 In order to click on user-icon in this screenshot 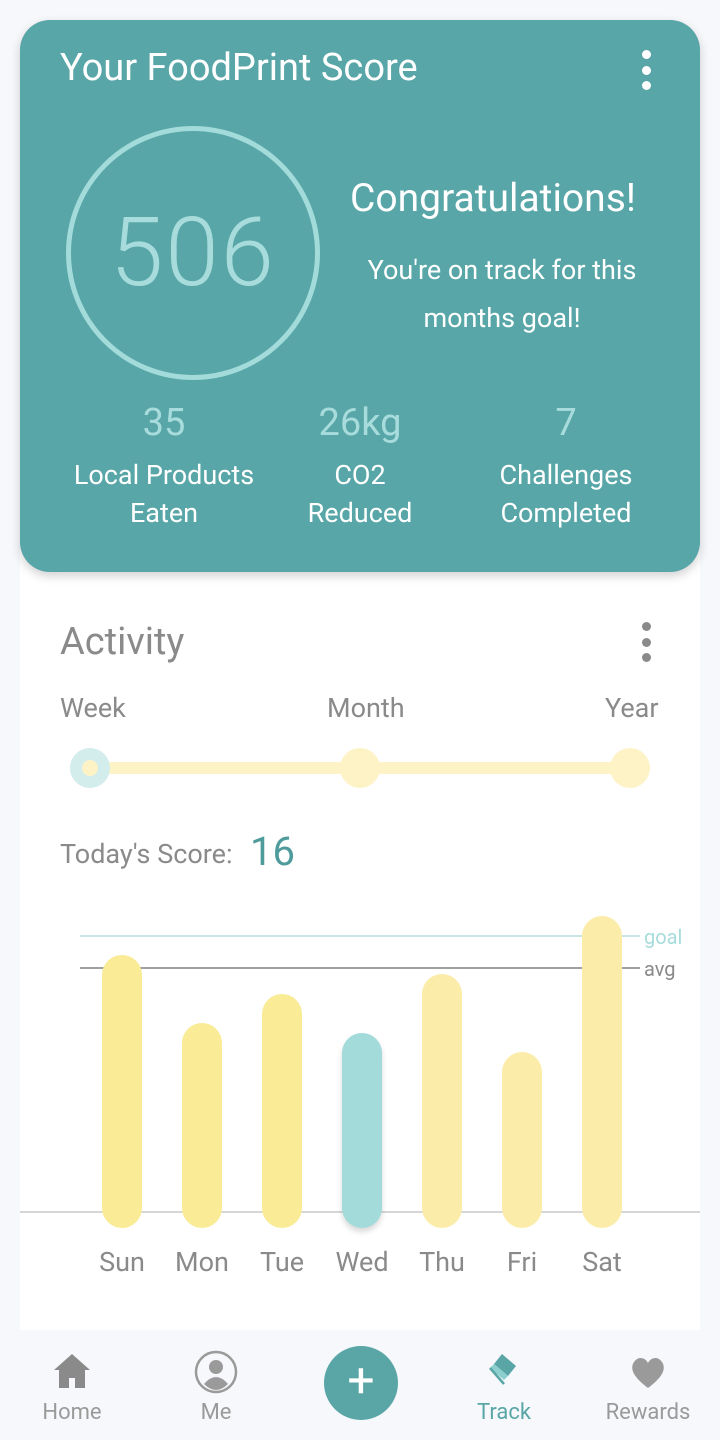, I will do `click(216, 1372)`.